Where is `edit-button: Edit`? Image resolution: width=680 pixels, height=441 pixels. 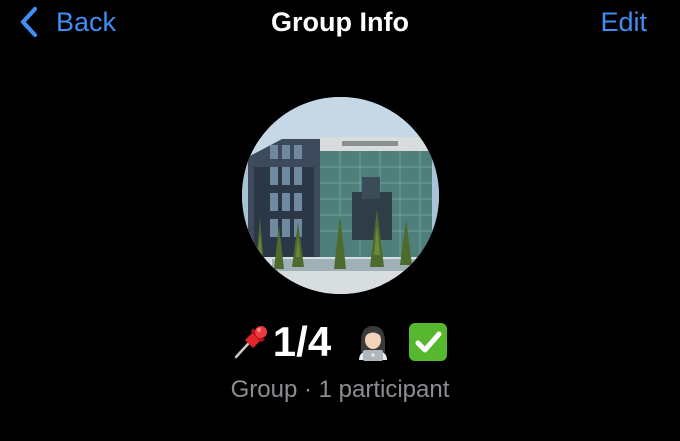 edit-button: Edit is located at coordinates (623, 22).